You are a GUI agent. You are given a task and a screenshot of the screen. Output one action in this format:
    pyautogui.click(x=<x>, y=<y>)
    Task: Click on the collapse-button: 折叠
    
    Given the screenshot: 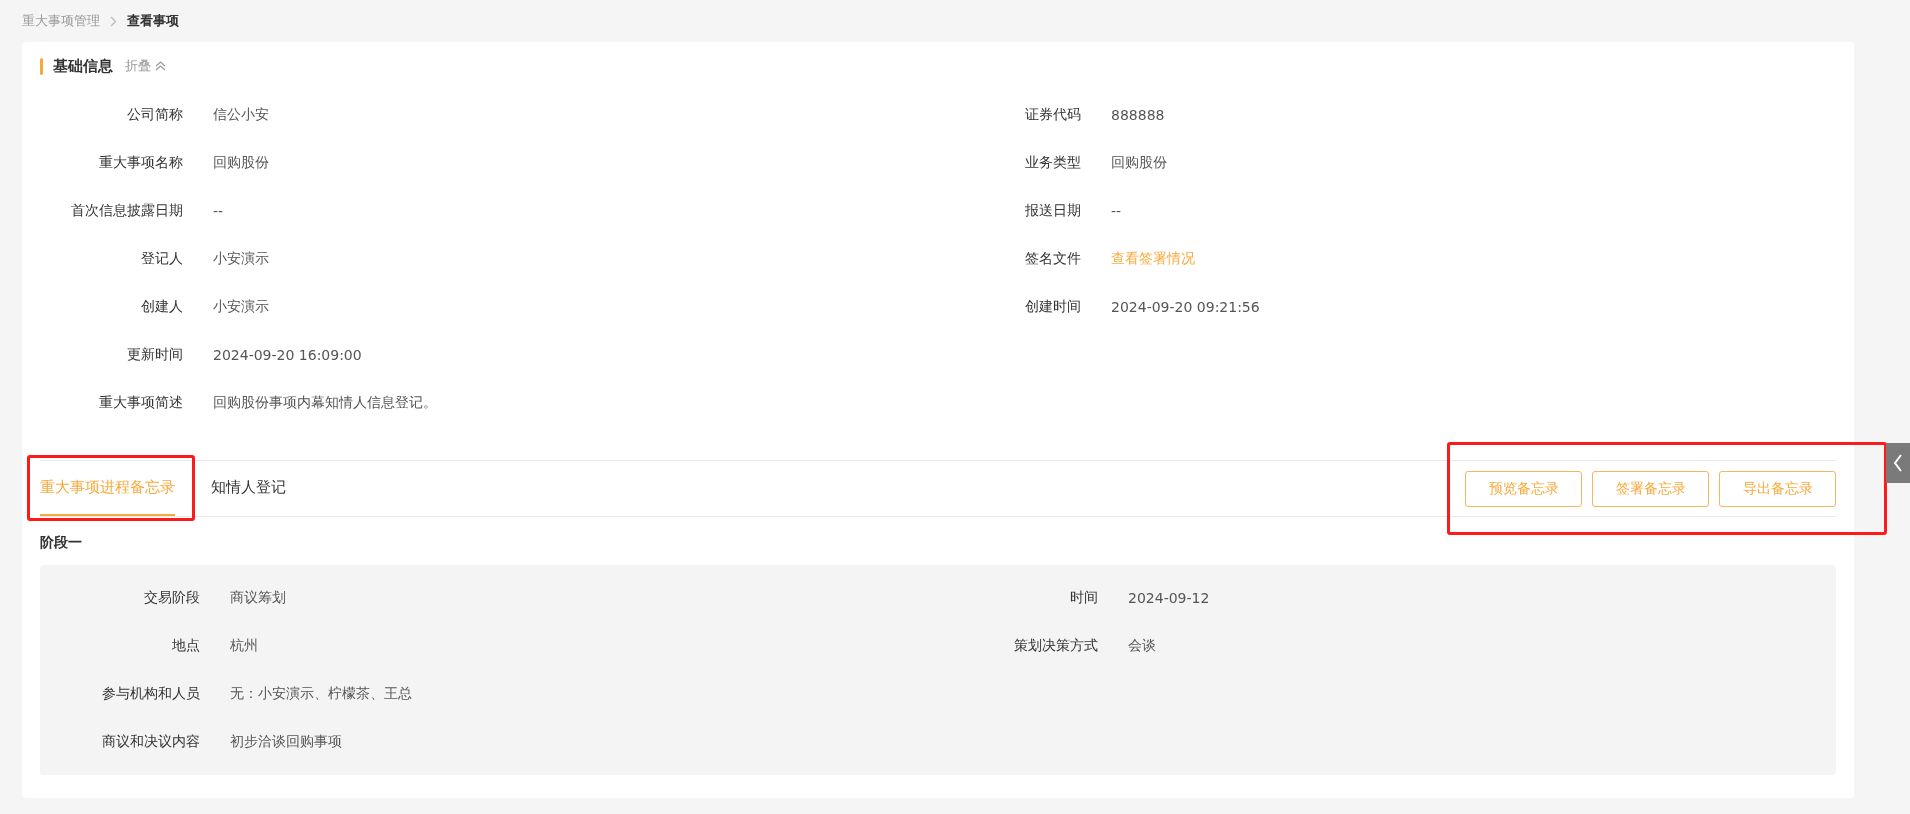 What is the action you would take?
    pyautogui.click(x=145, y=66)
    